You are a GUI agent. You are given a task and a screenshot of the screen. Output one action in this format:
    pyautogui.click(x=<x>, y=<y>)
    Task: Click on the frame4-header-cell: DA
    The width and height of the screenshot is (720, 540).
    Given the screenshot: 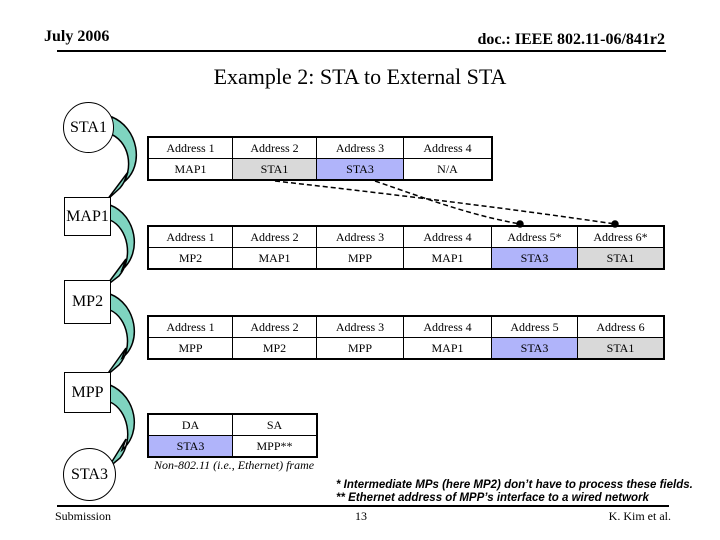 What is the action you would take?
    pyautogui.click(x=190, y=424)
    